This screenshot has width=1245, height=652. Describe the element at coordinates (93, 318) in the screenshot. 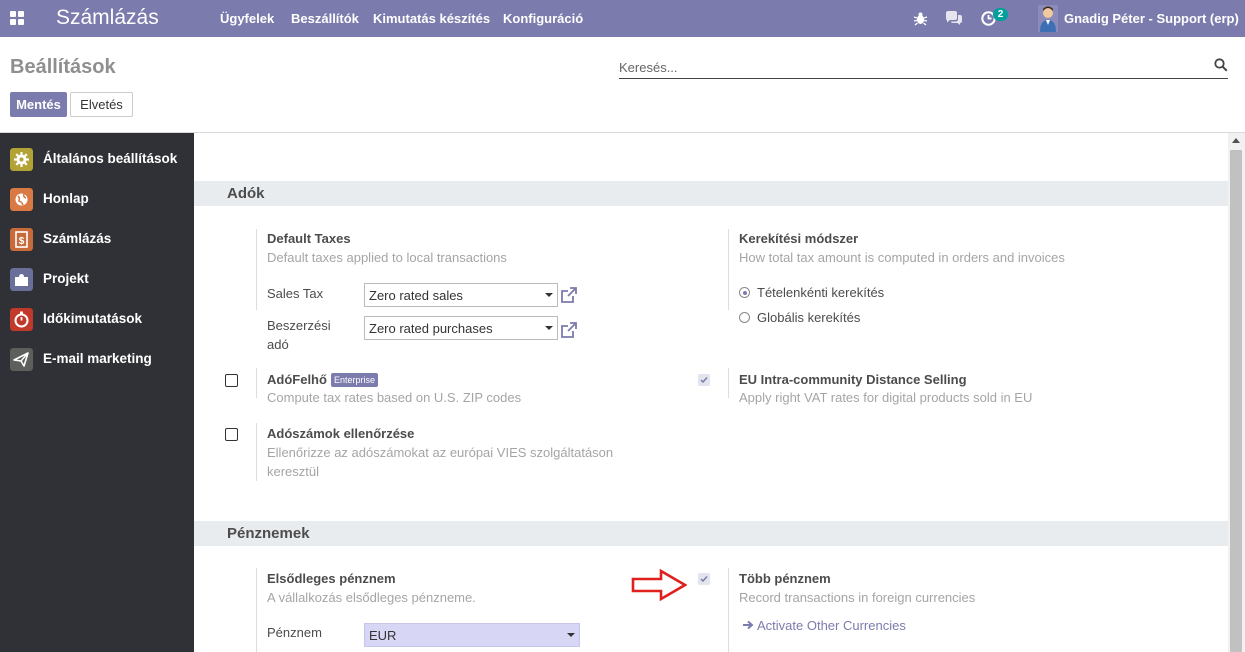

I see `sidebar-item-label: Időkimutatások` at that location.